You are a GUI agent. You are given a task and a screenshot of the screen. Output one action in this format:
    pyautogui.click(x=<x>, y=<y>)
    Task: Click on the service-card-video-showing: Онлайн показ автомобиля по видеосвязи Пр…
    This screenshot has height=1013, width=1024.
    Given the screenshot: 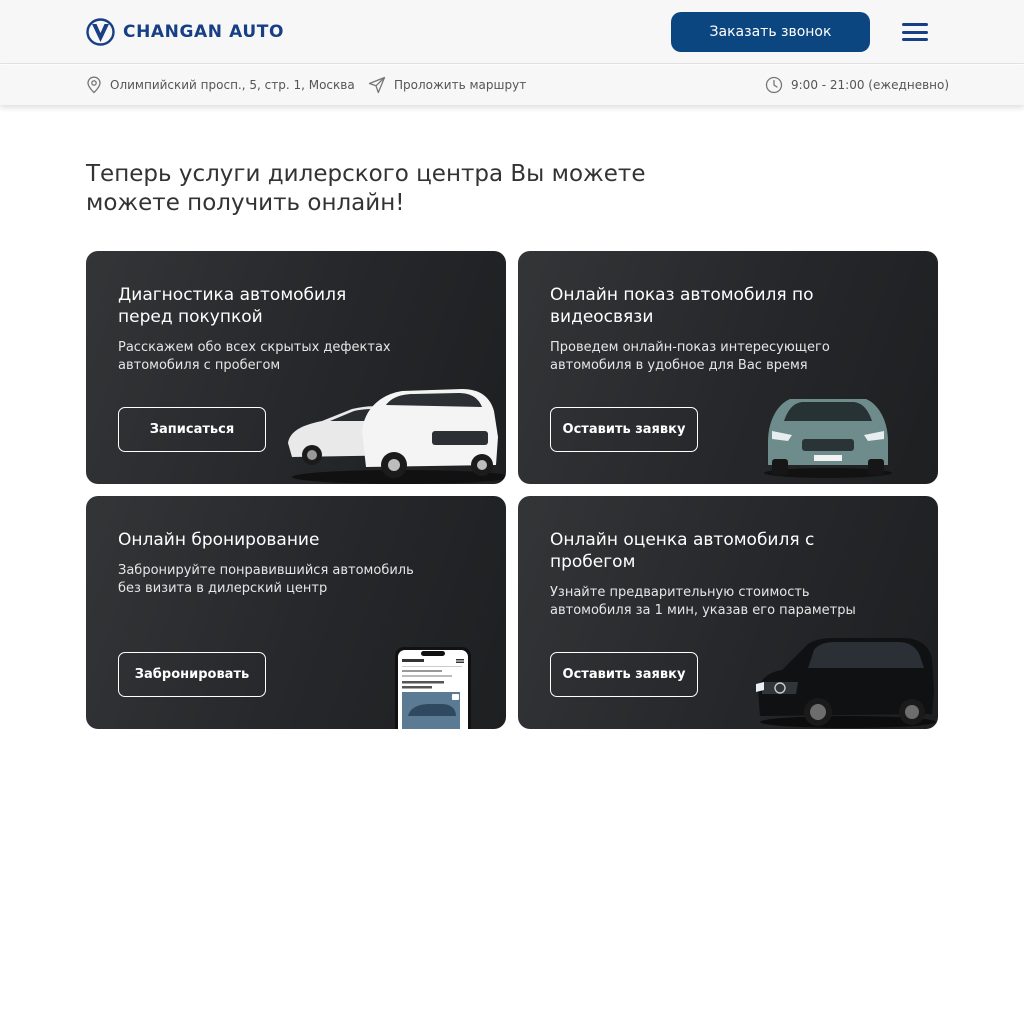 What is the action you would take?
    pyautogui.click(x=728, y=367)
    